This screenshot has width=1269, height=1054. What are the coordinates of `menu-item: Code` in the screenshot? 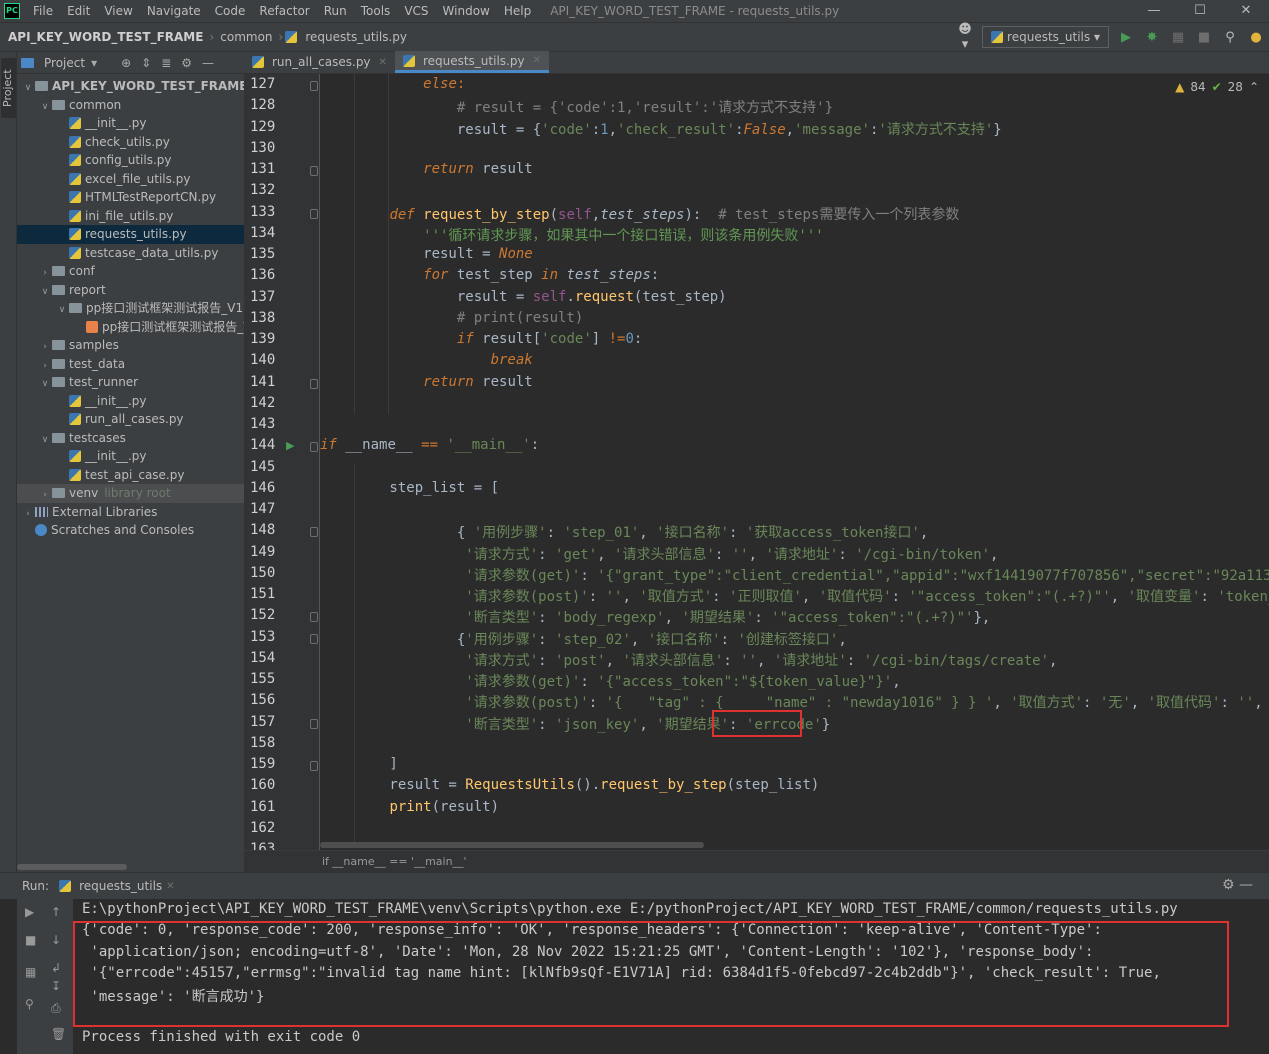 It's located at (230, 11).